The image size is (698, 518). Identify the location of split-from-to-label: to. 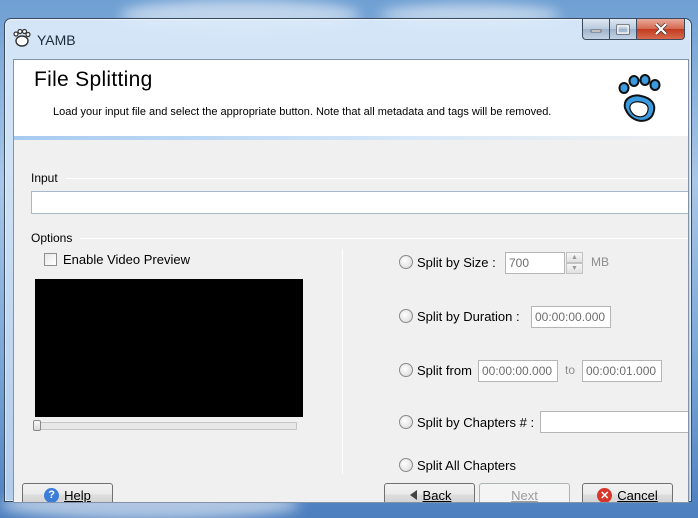
(570, 370).